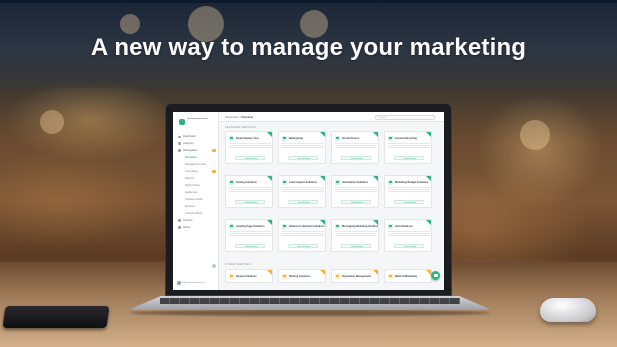  Describe the element at coordinates (197, 178) in the screenshot. I see `sidebar-item: Reports` at that location.